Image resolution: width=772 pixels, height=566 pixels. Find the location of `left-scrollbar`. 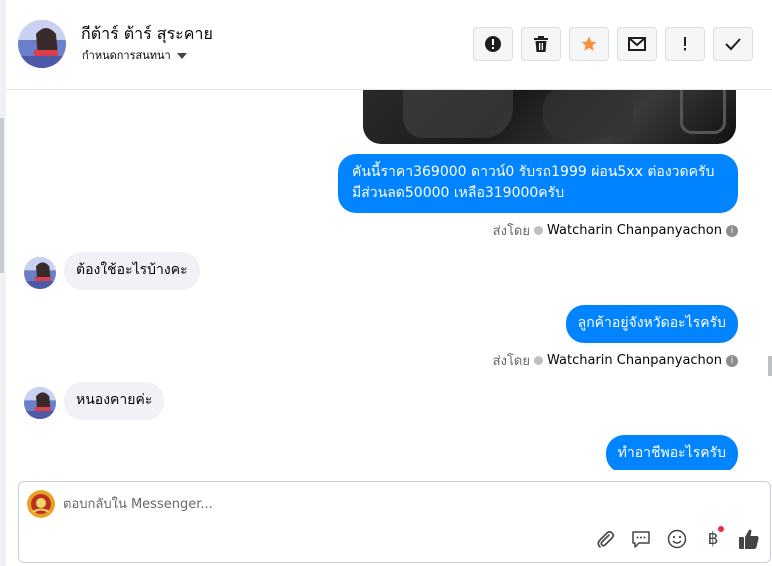

left-scrollbar is located at coordinates (2, 195).